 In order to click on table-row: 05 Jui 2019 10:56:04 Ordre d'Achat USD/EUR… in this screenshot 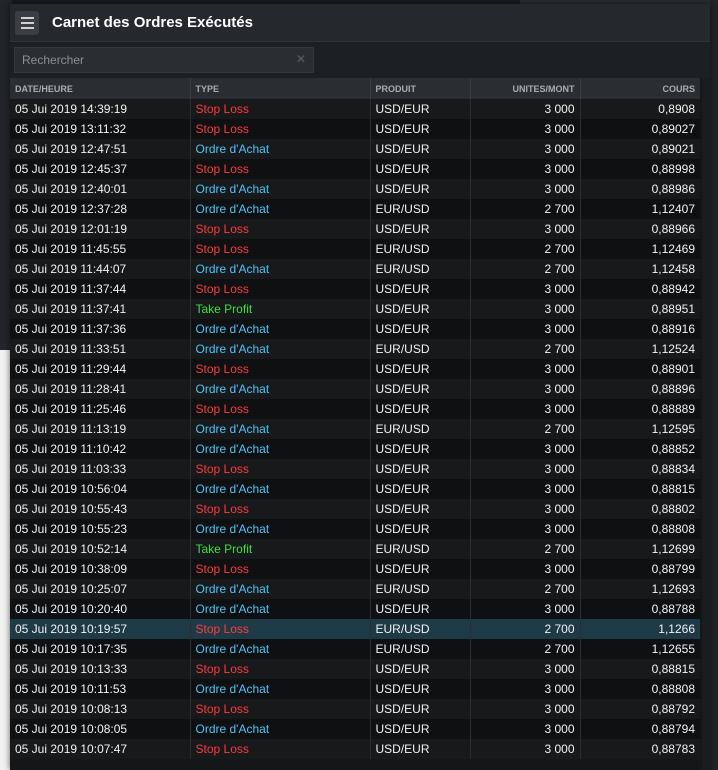, I will do `click(355, 489)`.